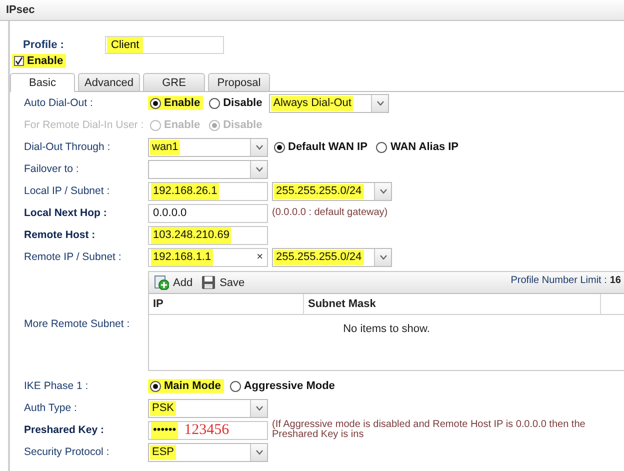 This screenshot has width=624, height=471. I want to click on profile-label: Profile :, so click(44, 44).